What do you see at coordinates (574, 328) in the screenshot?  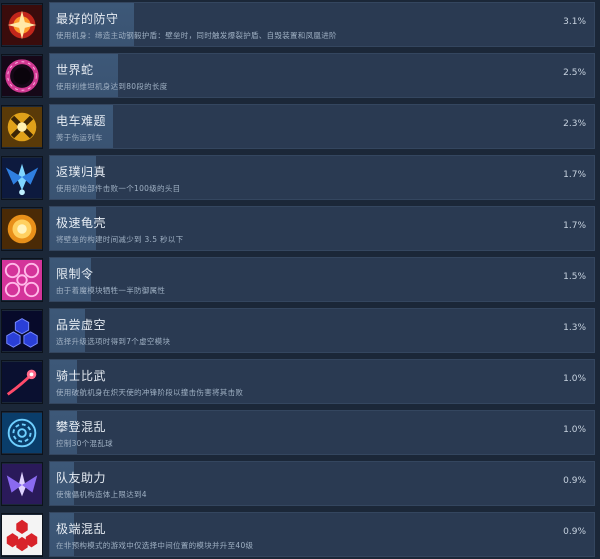 I see `achievement-percent: 1.3%` at bounding box center [574, 328].